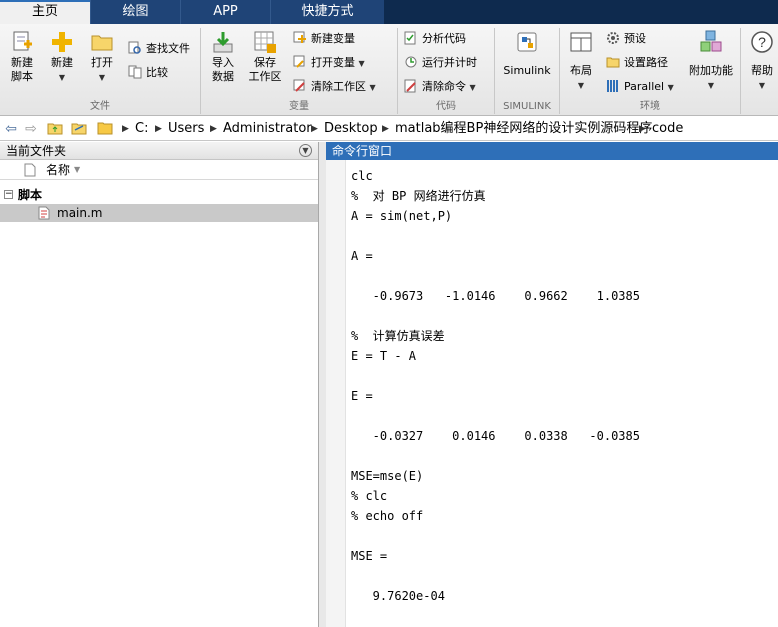 The width and height of the screenshot is (778, 627). I want to click on find-files-icon, so click(134, 47).